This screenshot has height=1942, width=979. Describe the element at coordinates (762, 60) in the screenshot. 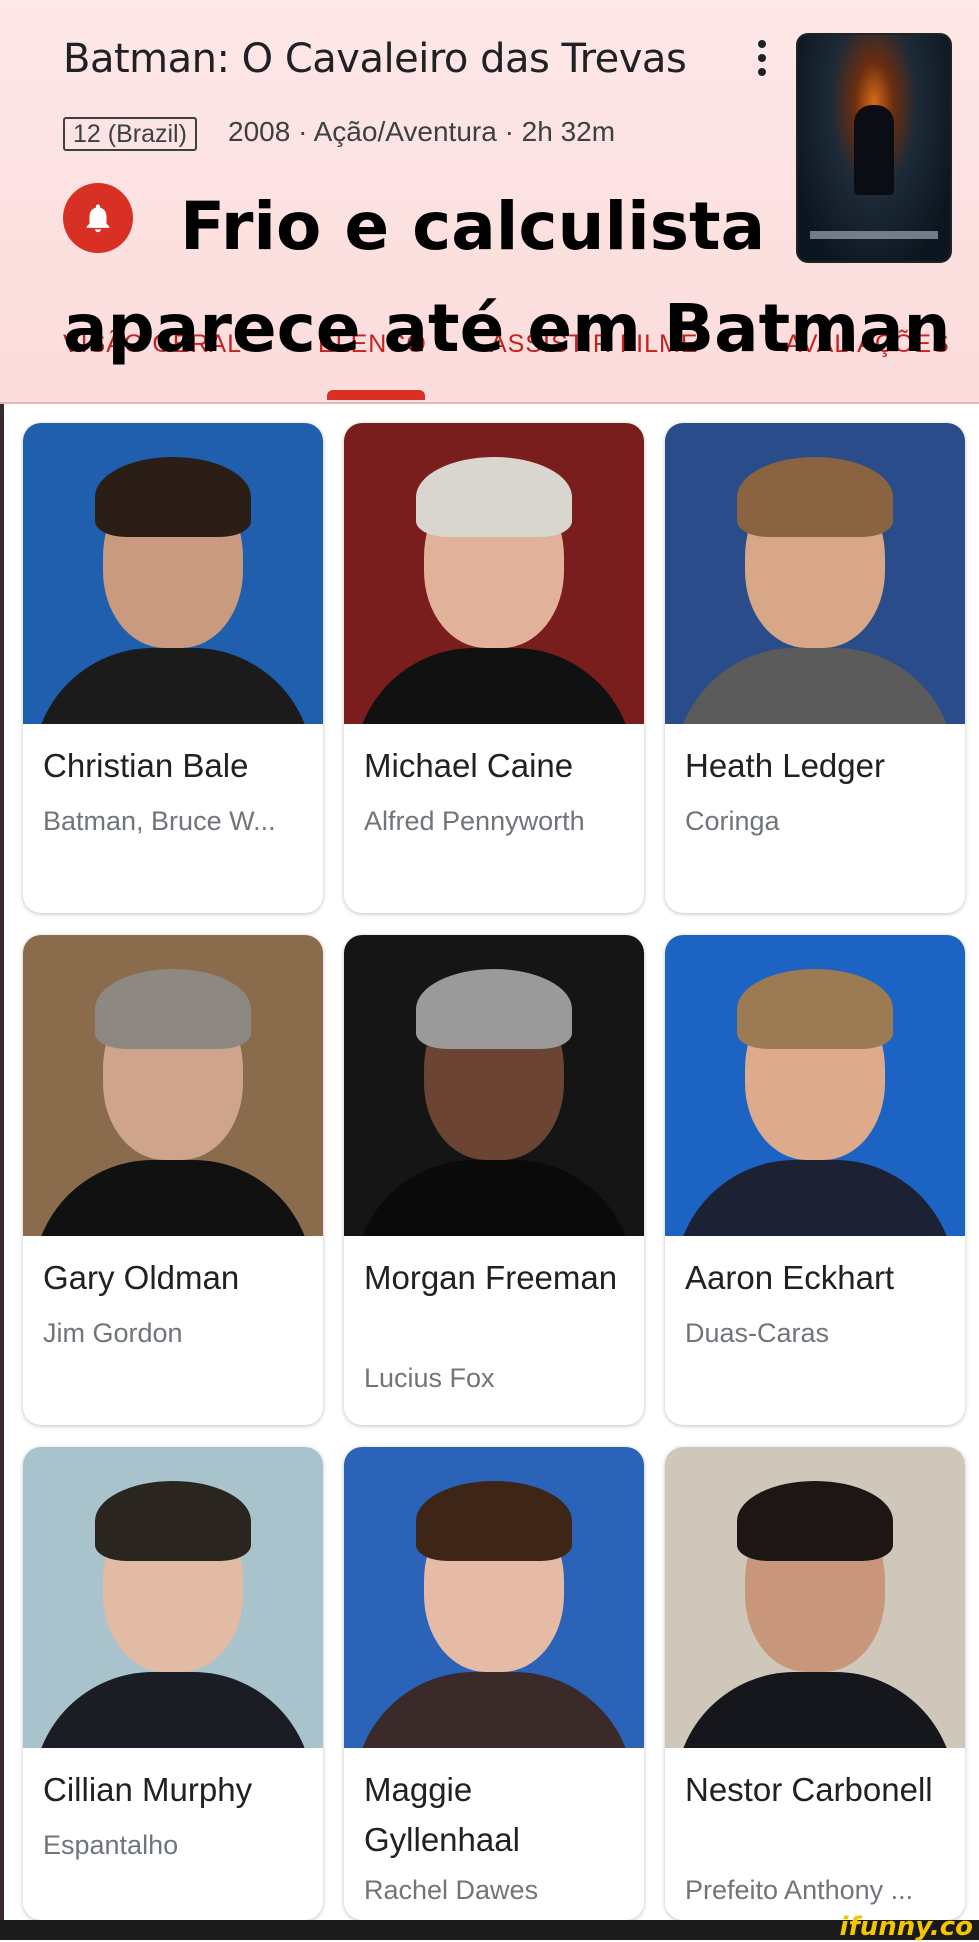

I see `more-vert-icon` at that location.